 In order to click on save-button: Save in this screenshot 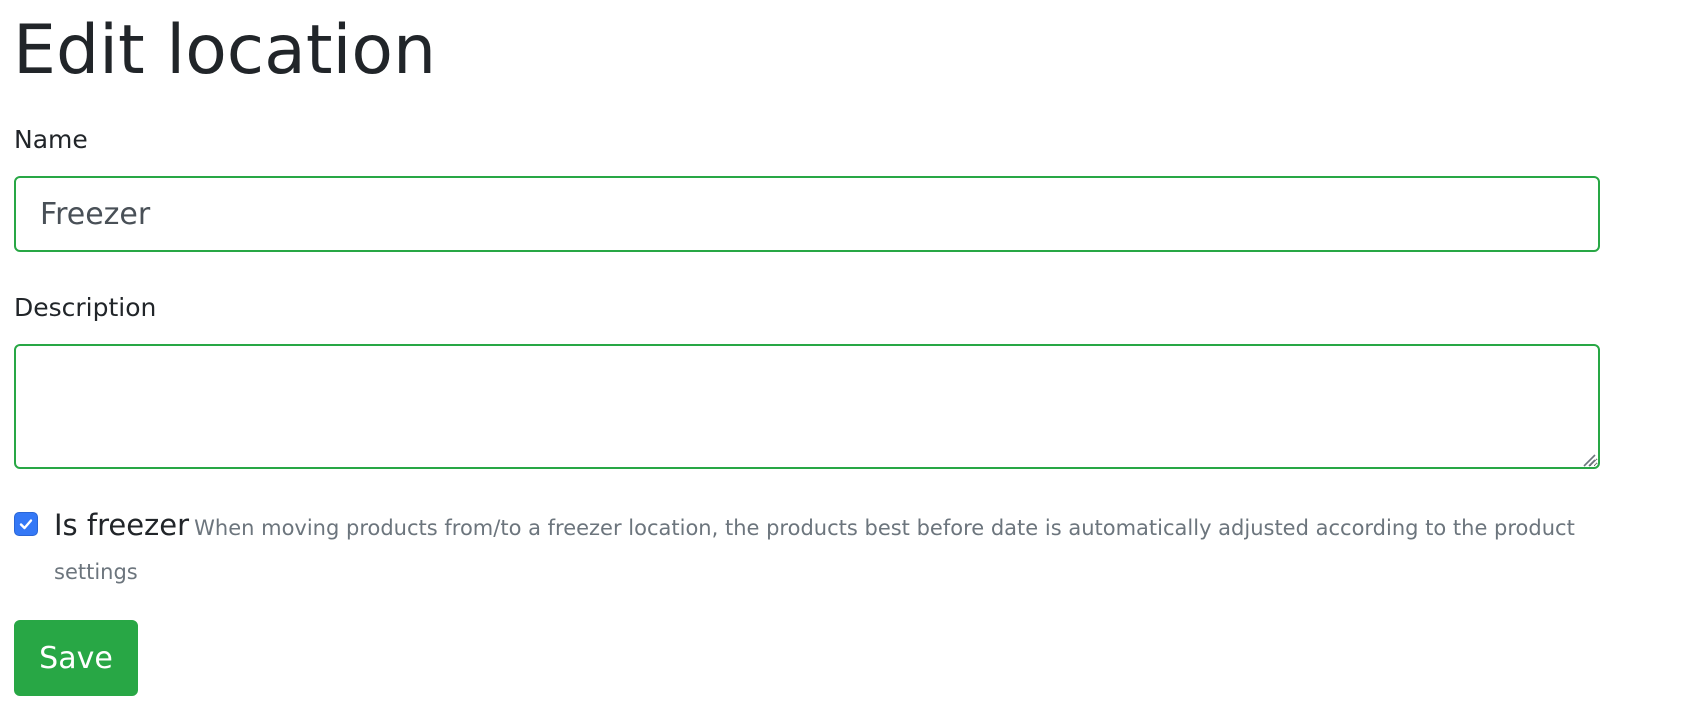, I will do `click(76, 658)`.